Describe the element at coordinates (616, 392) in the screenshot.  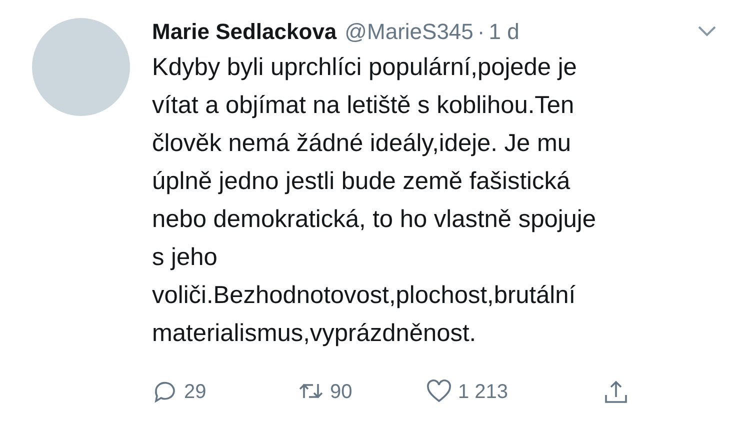
I see `share-icon` at that location.